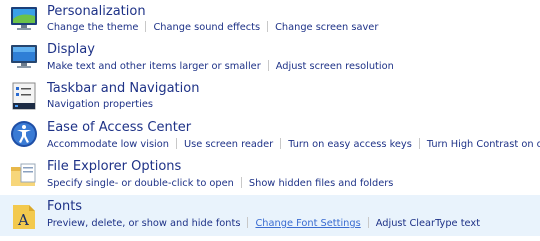  What do you see at coordinates (321, 183) in the screenshot?
I see `link-show-hidden-files: Show hidden files and folders` at bounding box center [321, 183].